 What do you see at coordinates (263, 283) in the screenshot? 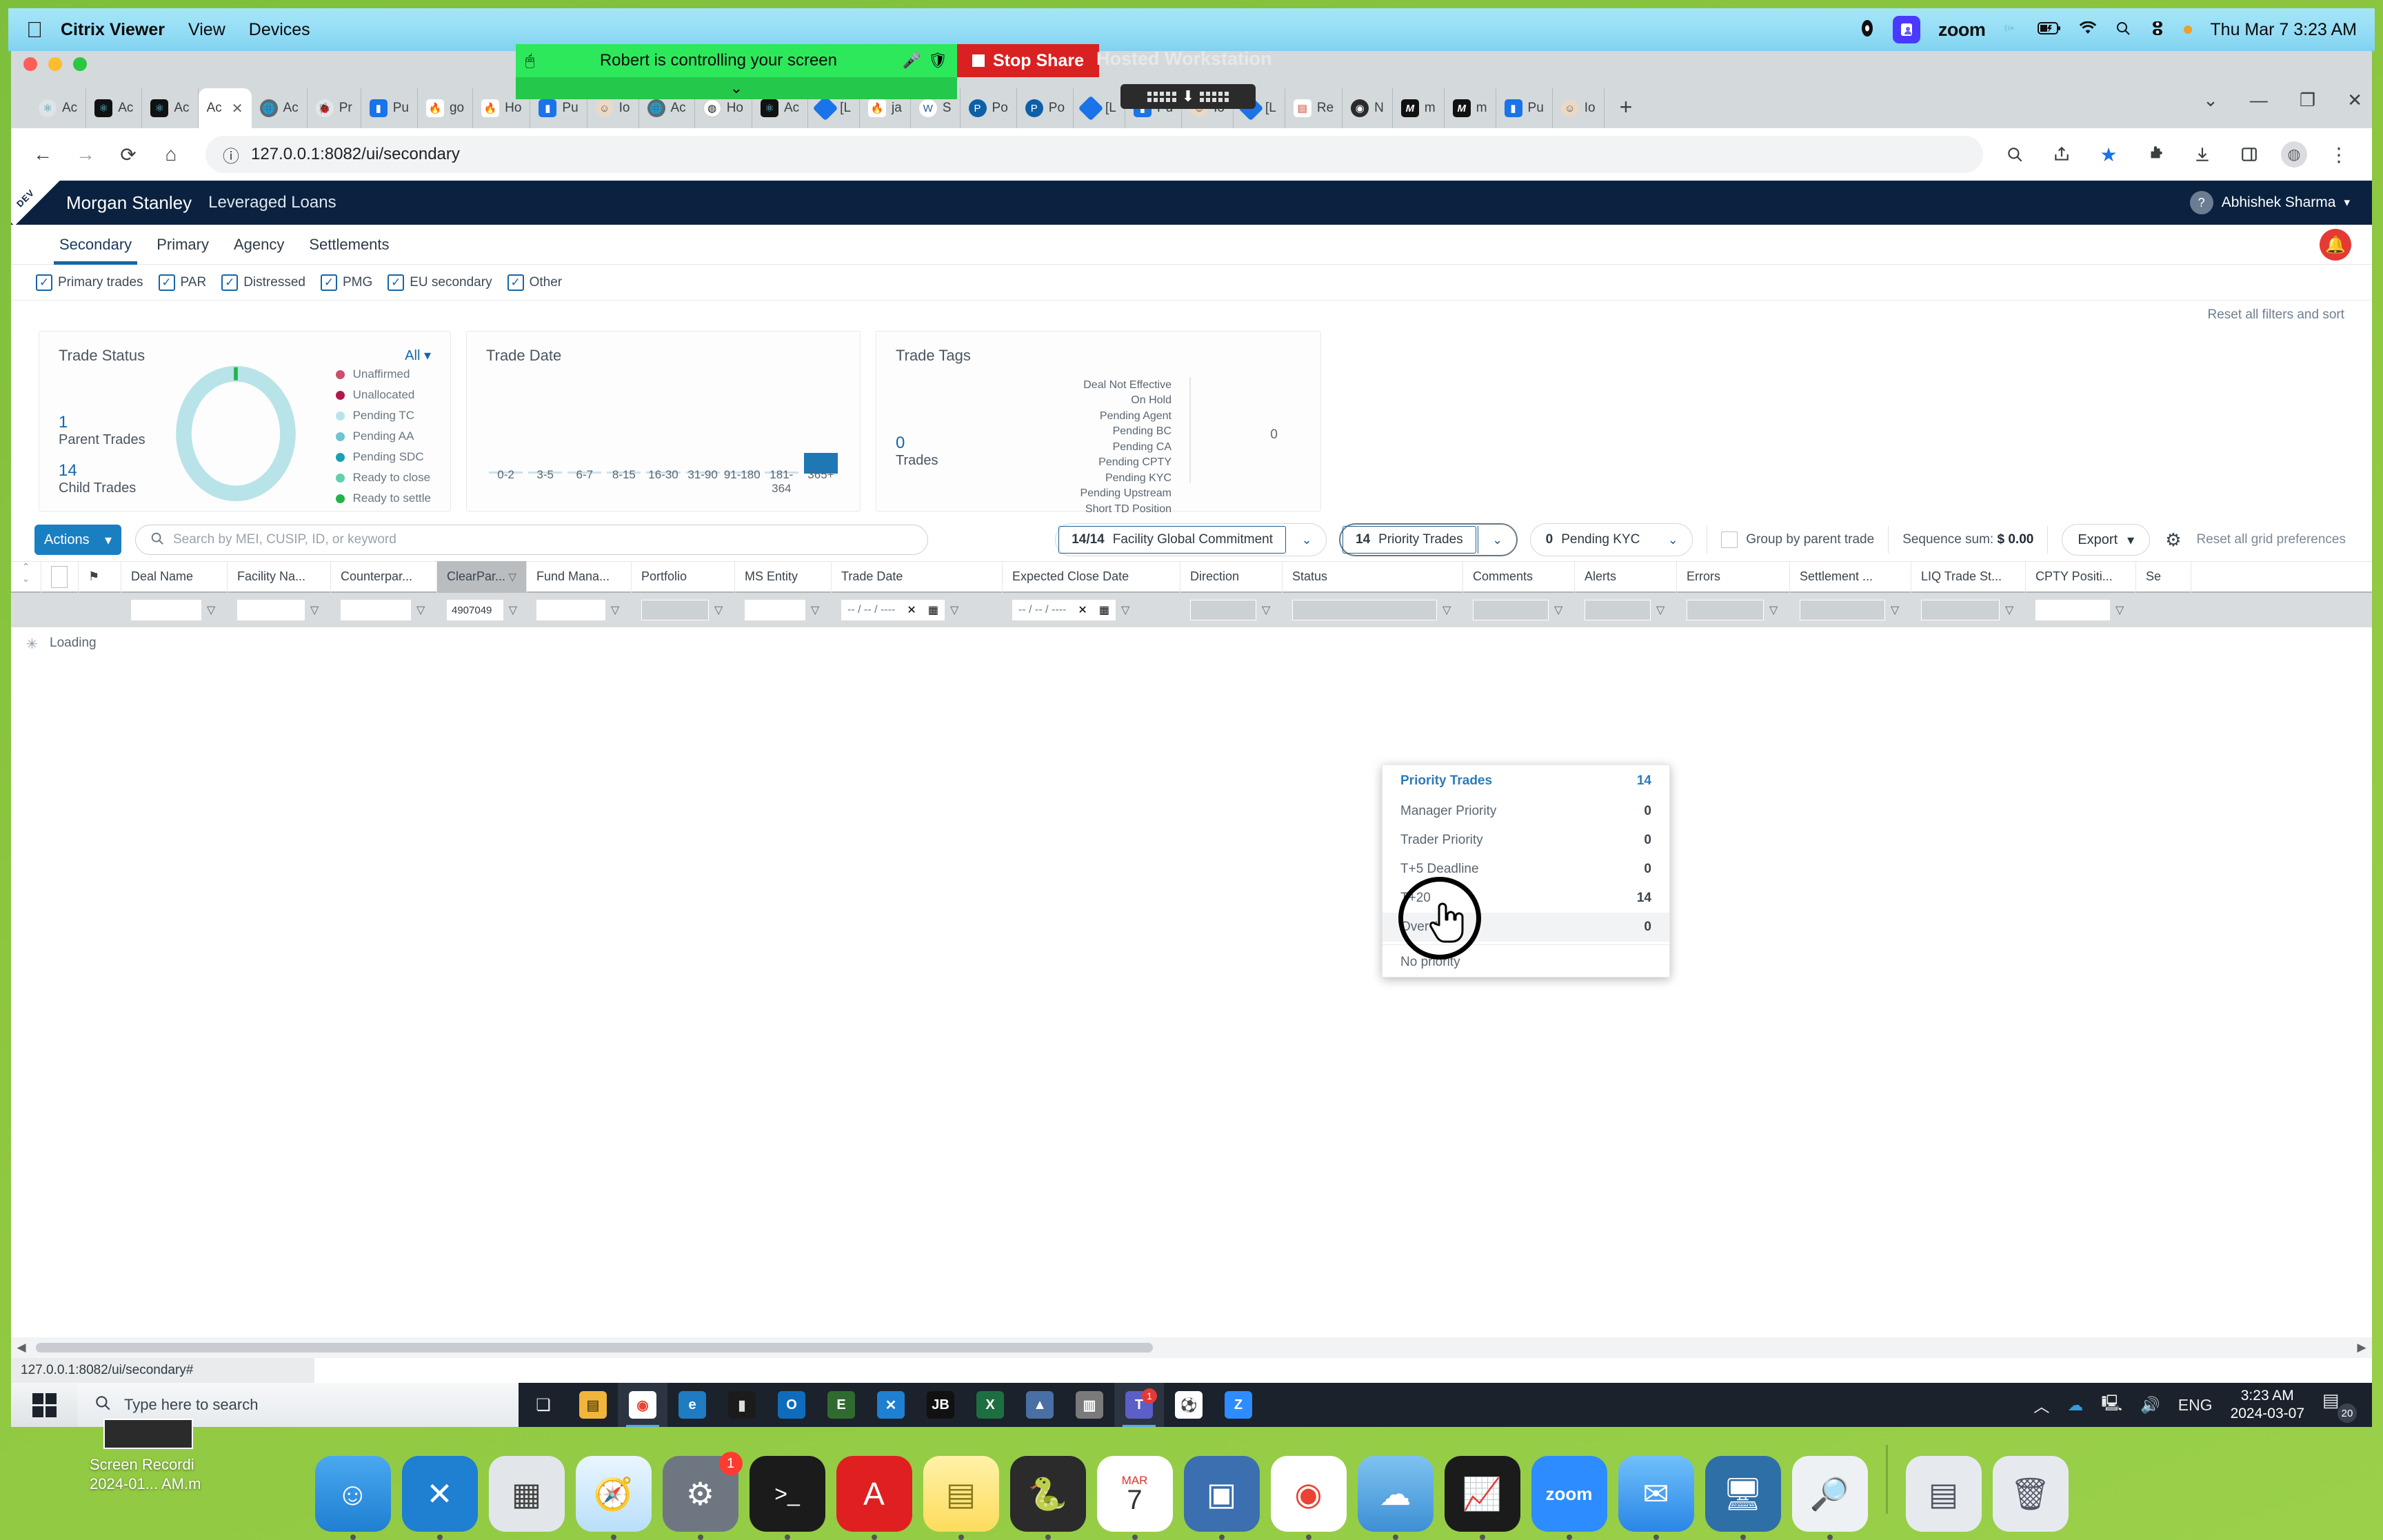
I see `filter-distressed: ✓ Distressed` at bounding box center [263, 283].